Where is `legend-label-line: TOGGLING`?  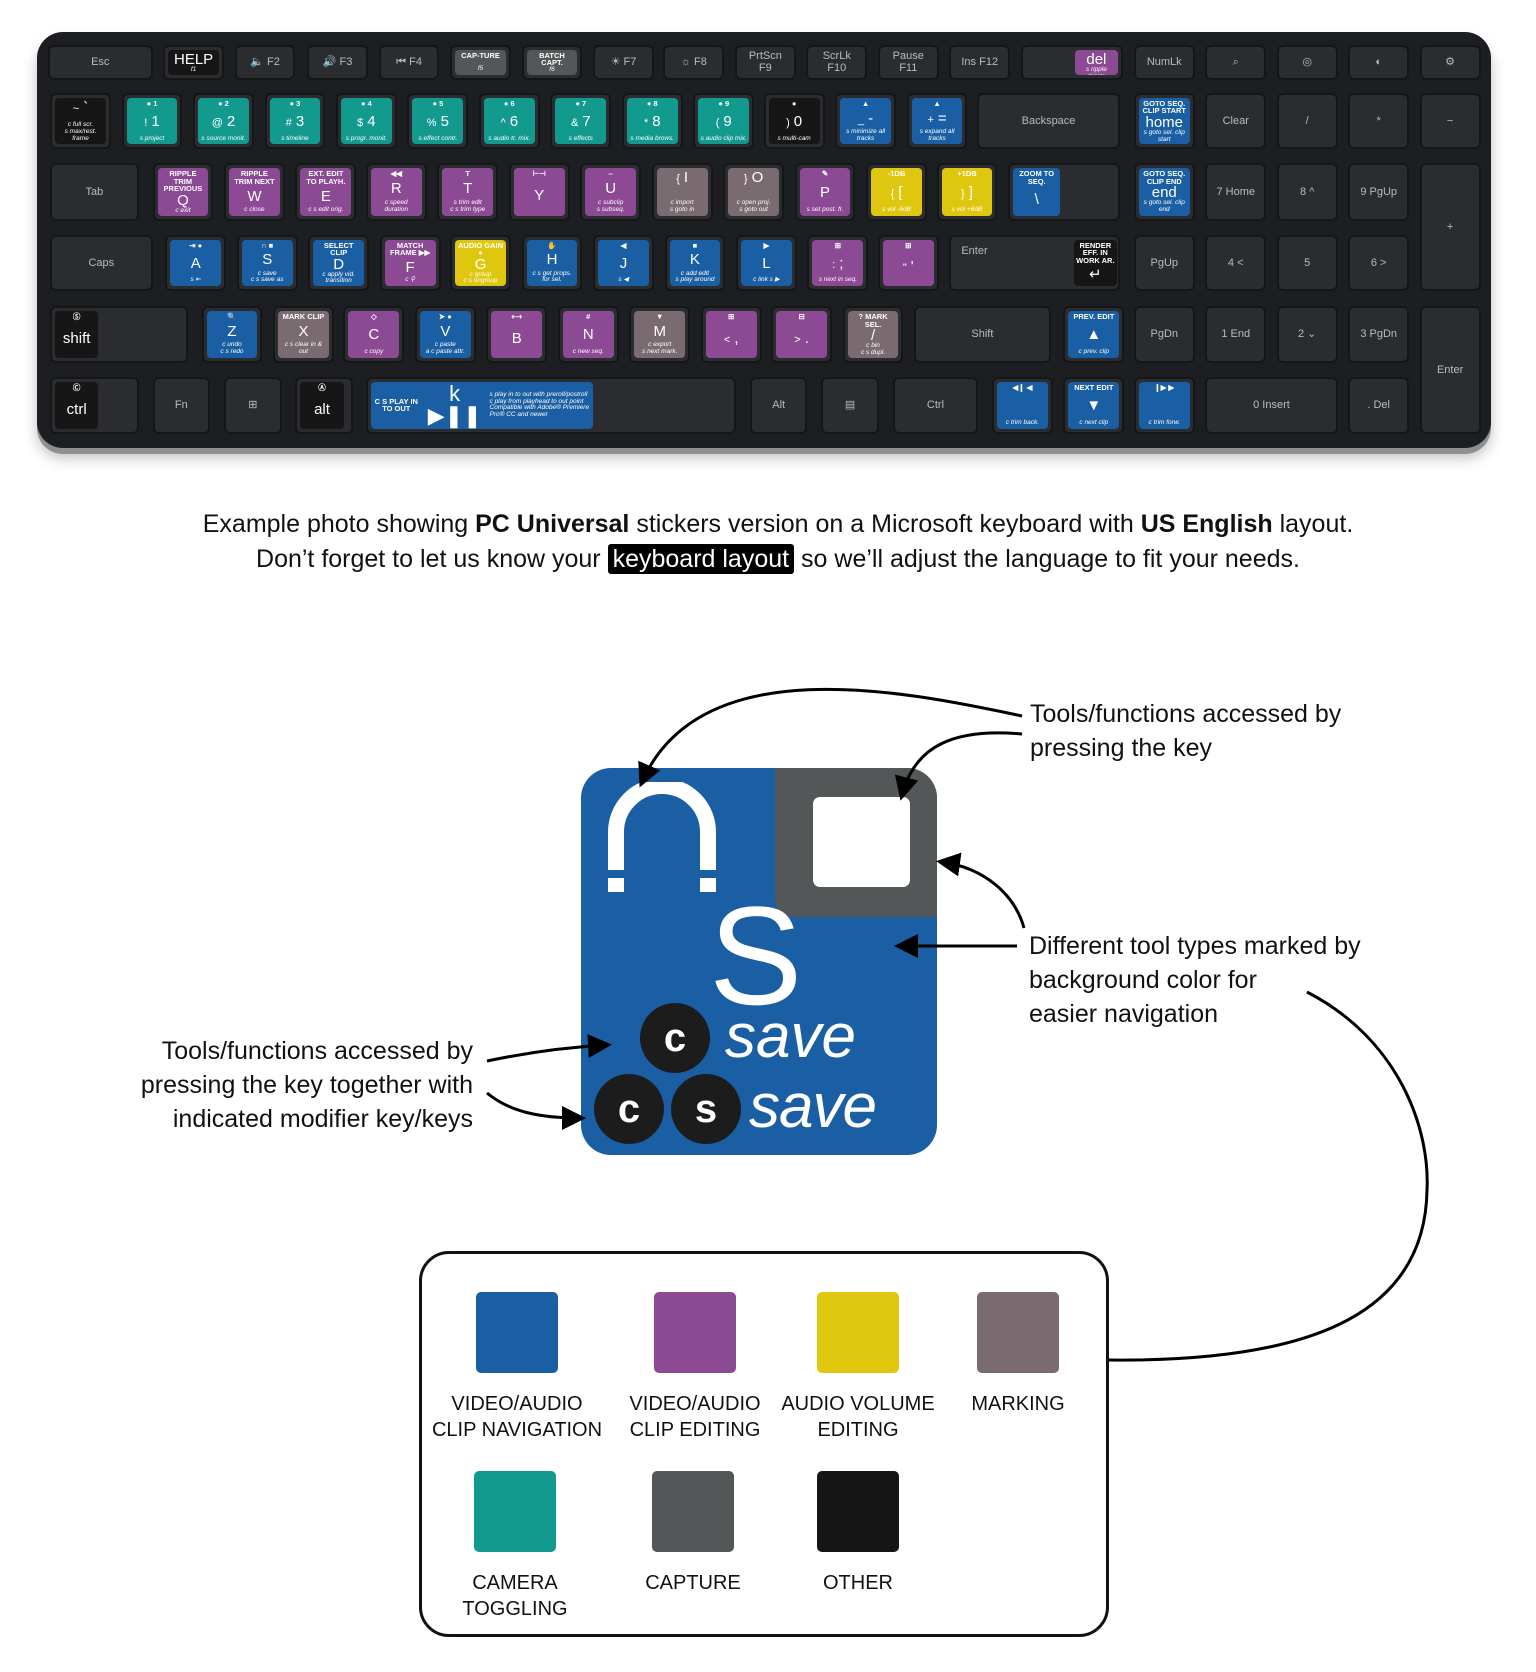
legend-label-line: TOGGLING is located at coordinates (515, 1609).